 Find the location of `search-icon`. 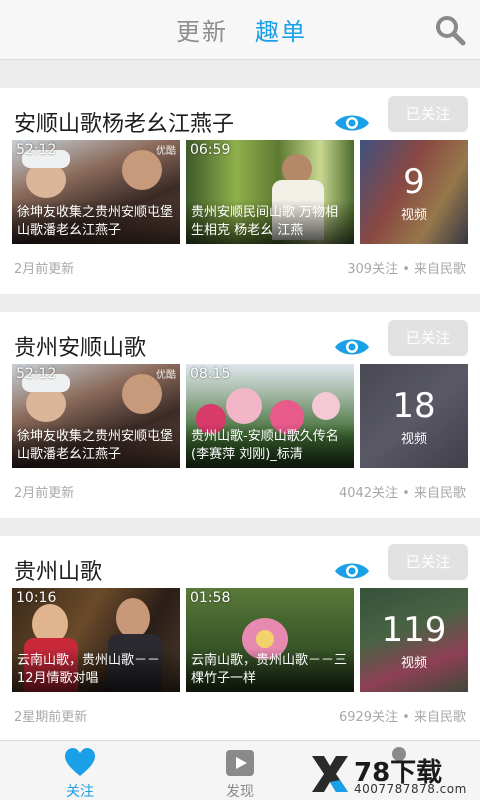

search-icon is located at coordinates (450, 30).